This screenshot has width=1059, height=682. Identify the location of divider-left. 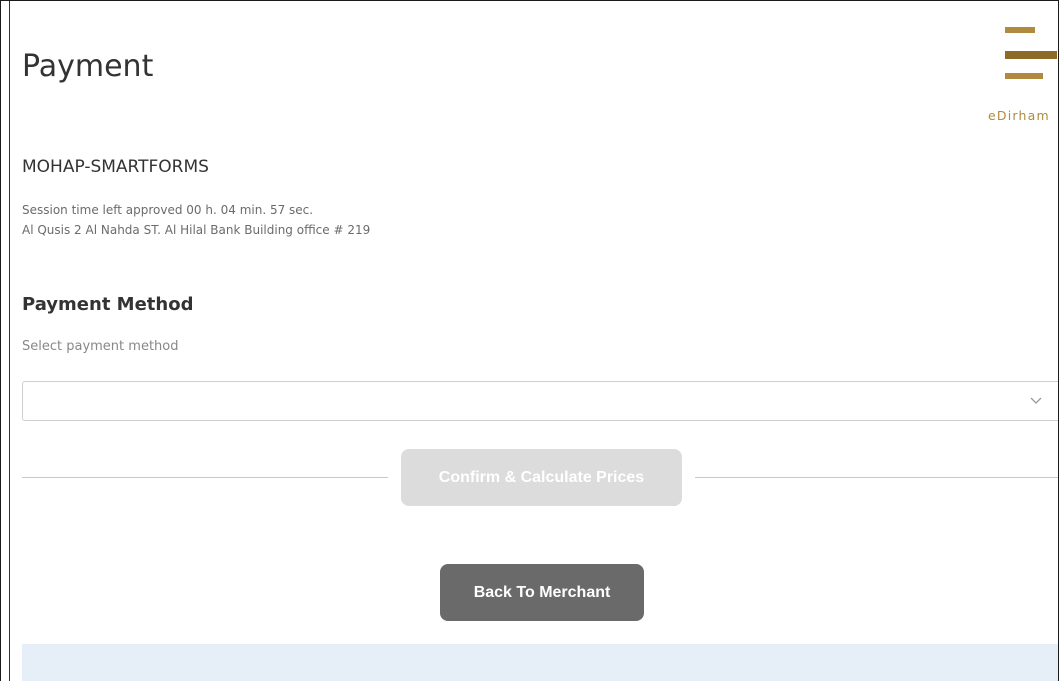
(205, 477).